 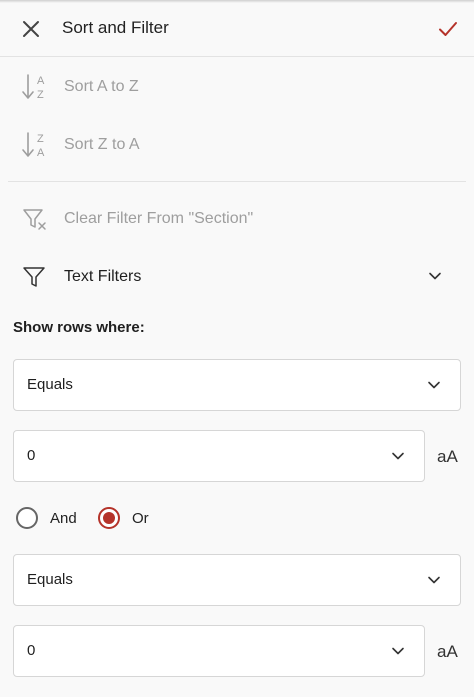 I want to click on condition2-operator-dropdown: Equals, so click(x=237, y=580).